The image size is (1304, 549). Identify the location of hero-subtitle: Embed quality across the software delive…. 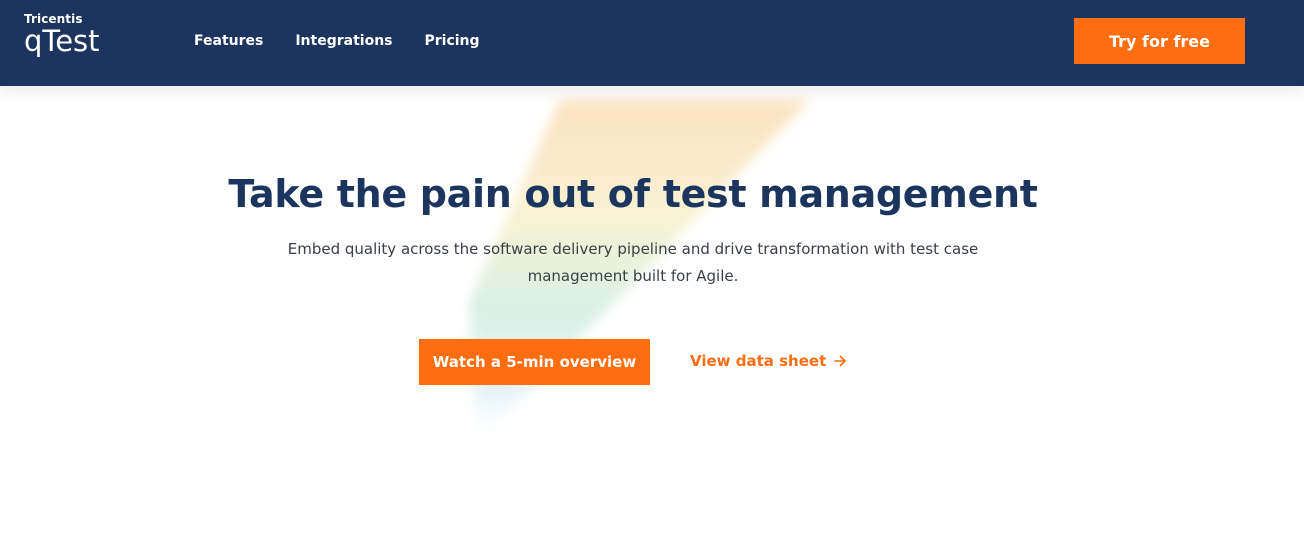
(633, 262).